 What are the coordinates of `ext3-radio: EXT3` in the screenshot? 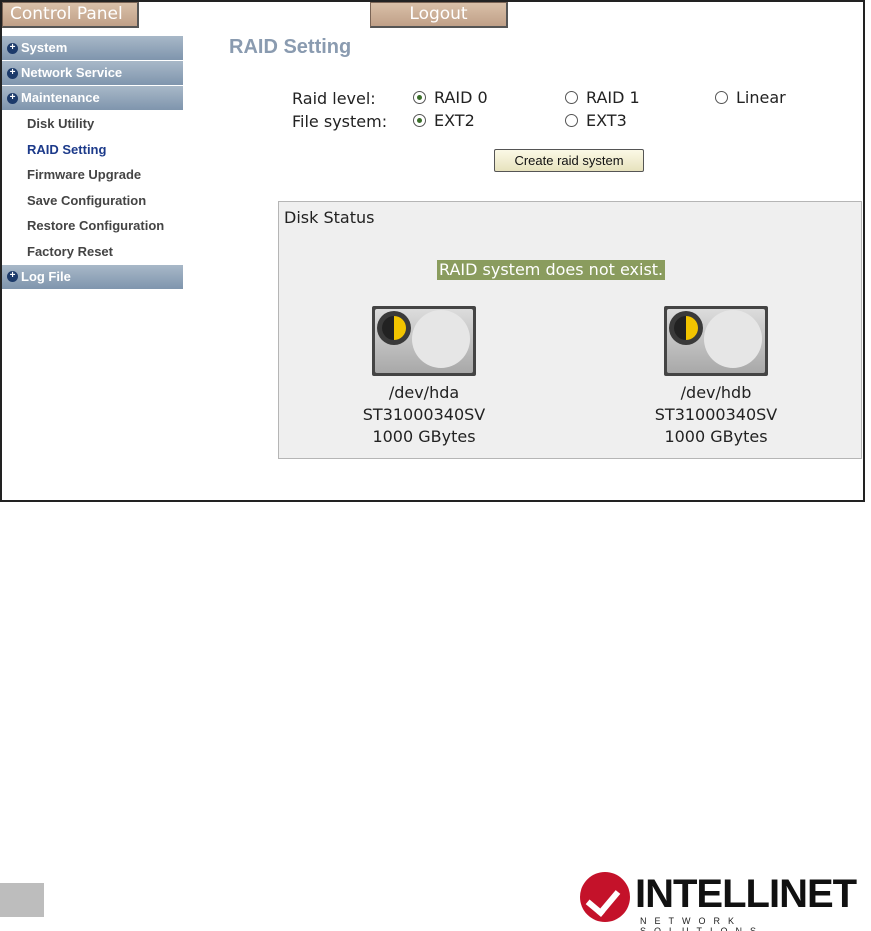 It's located at (596, 120).